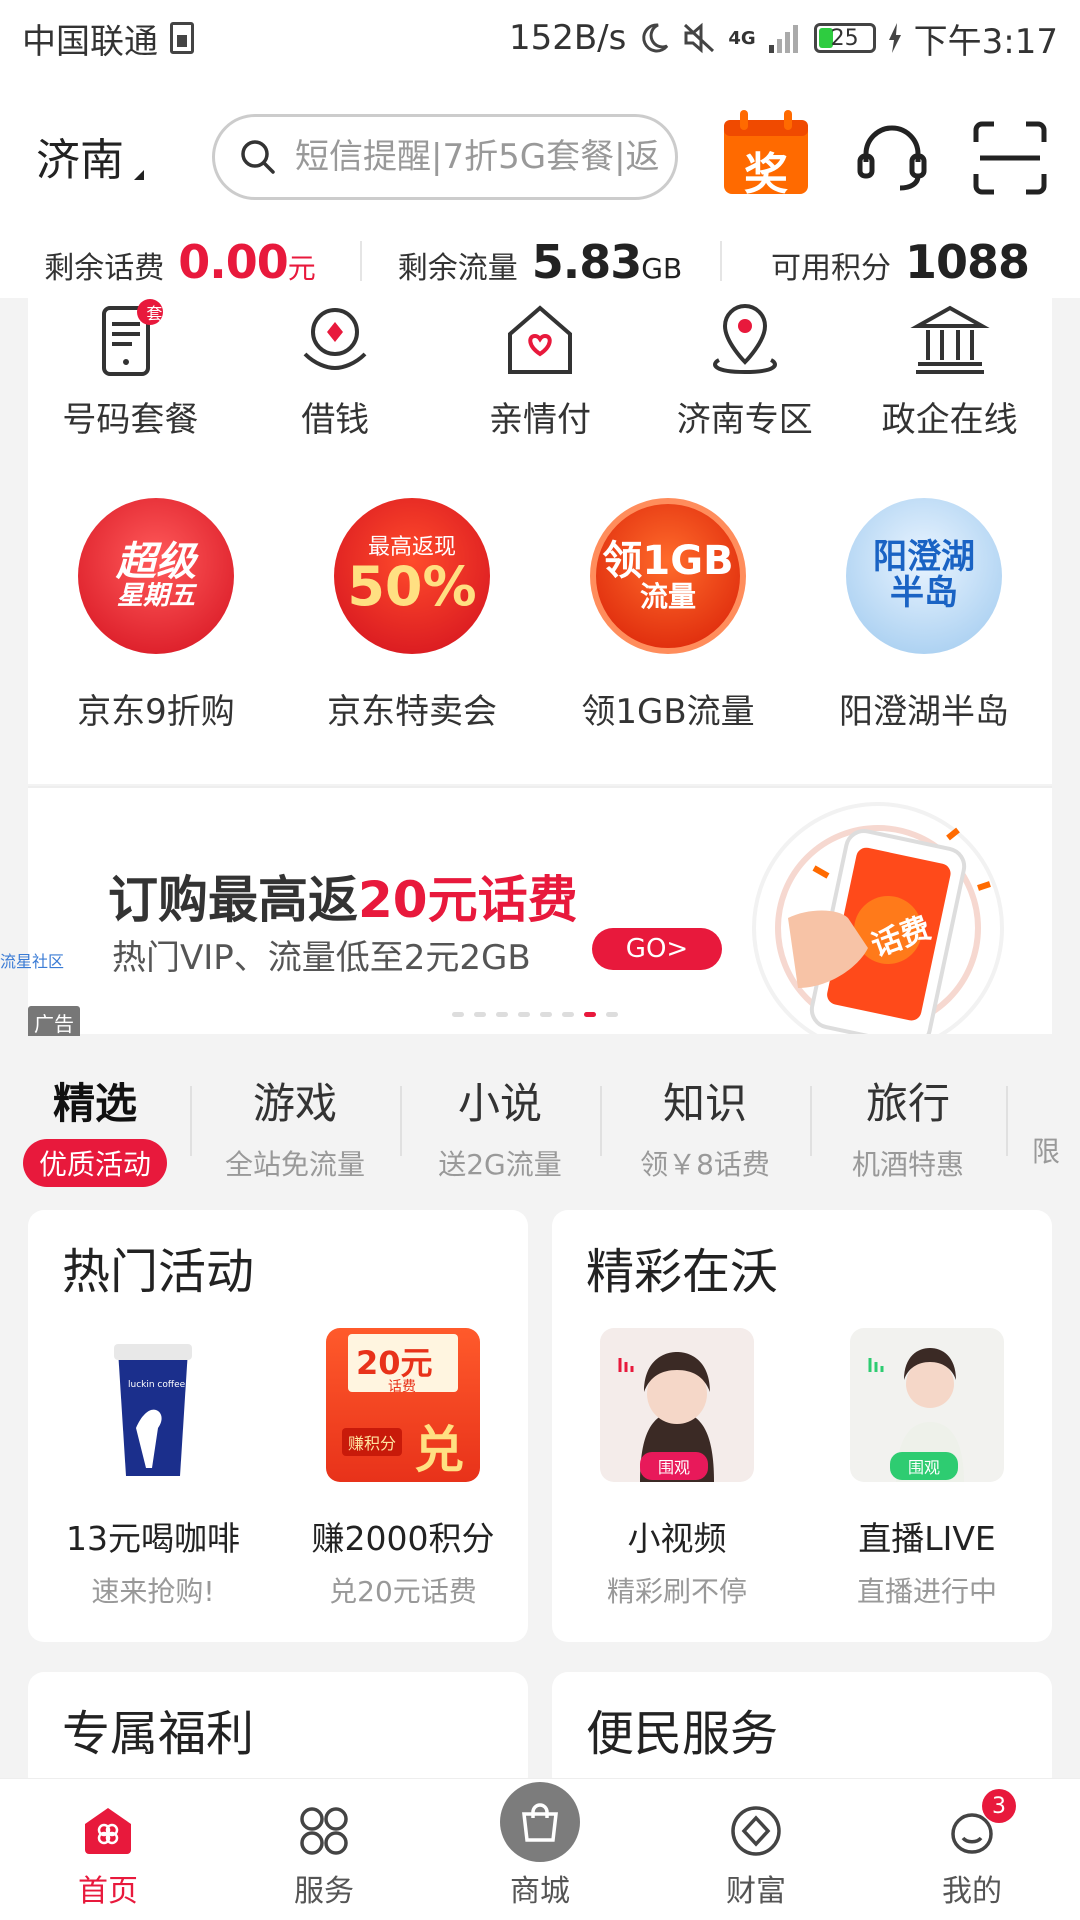 The height and width of the screenshot is (1920, 1080). I want to click on battery-icon: 25, so click(844, 38).